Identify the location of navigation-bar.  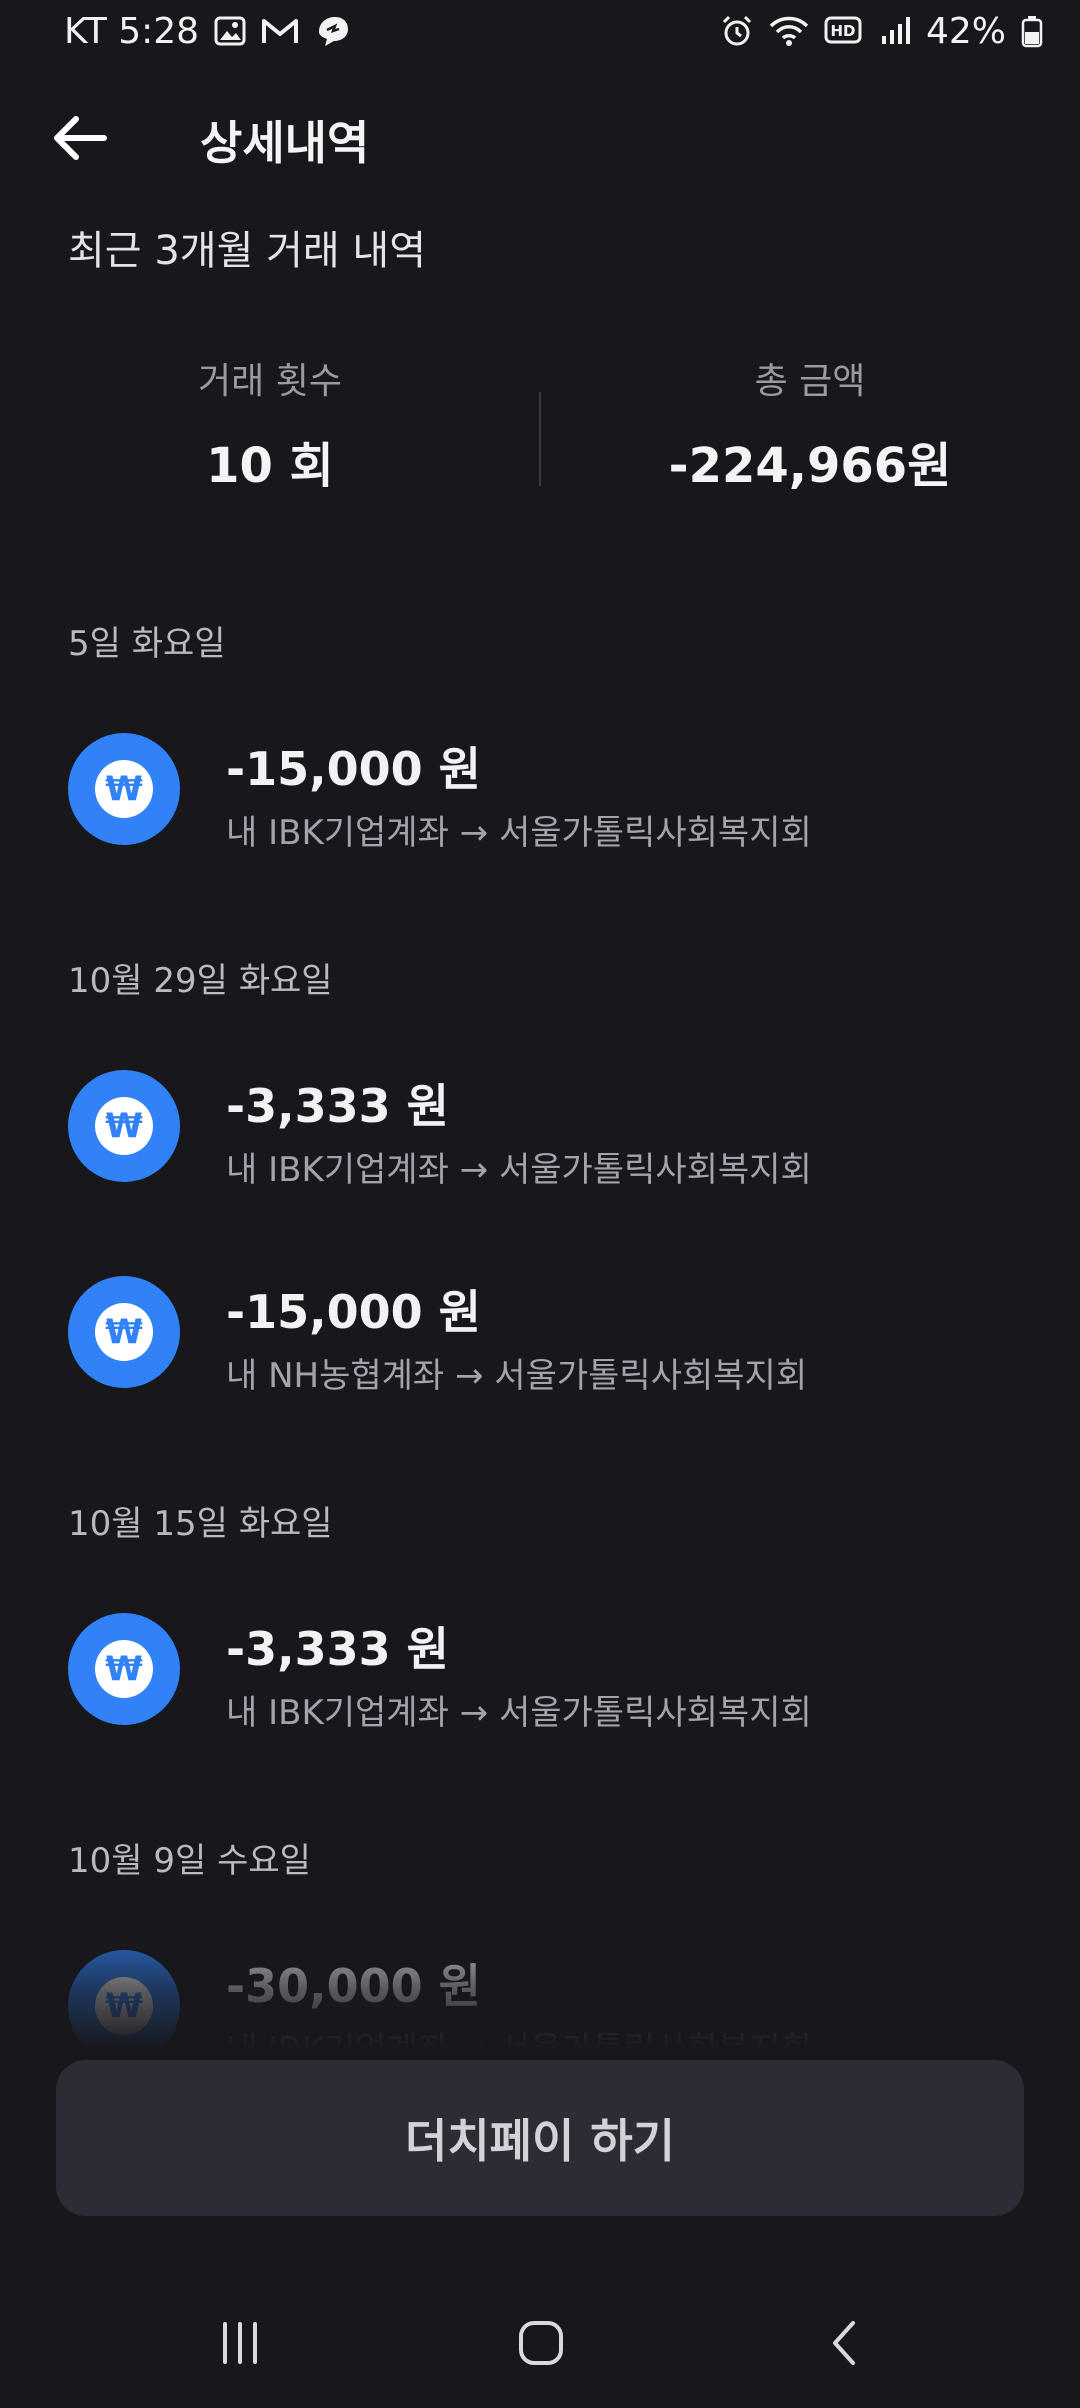
(540, 2345).